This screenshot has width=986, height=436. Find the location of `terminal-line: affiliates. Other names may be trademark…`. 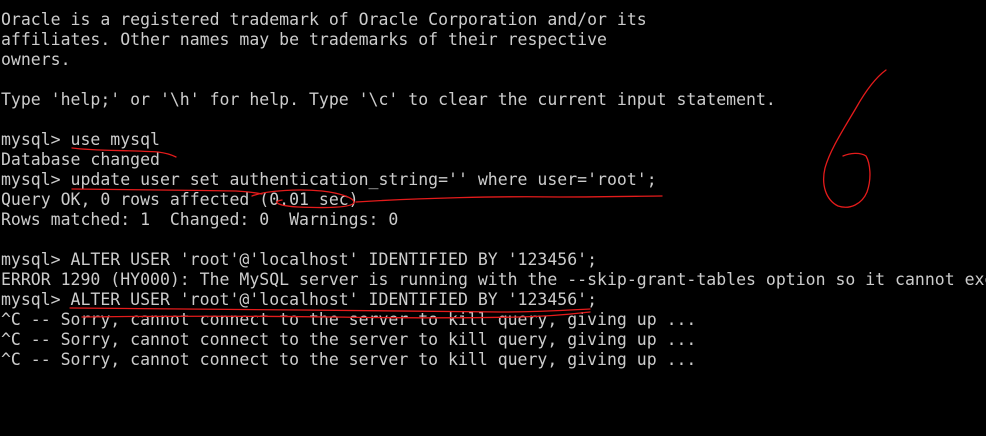

terminal-line: affiliates. Other names may be trademark… is located at coordinates (304, 39).